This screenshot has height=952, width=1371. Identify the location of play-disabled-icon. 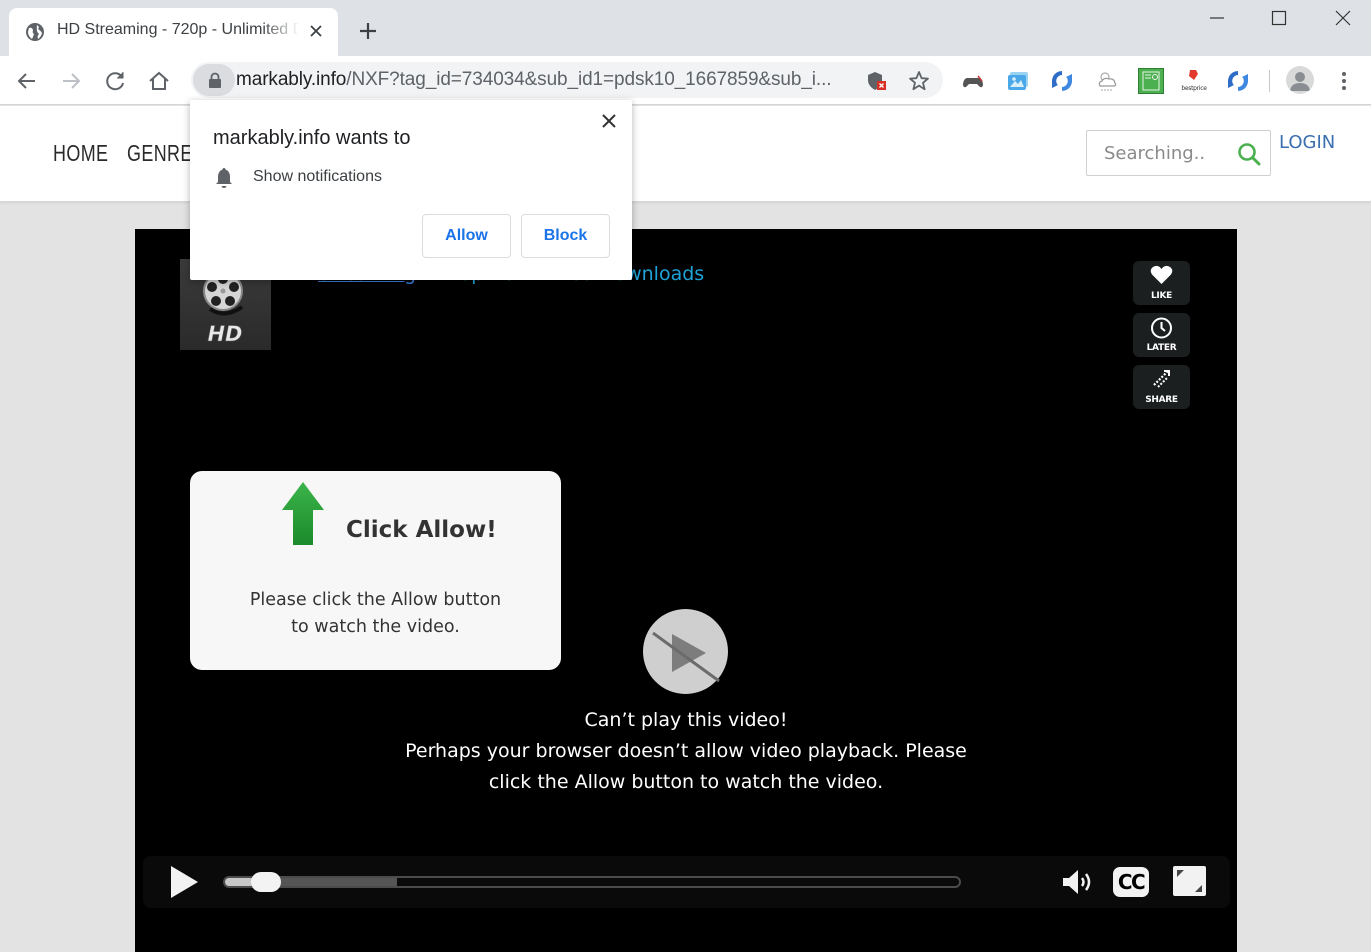
(685, 651).